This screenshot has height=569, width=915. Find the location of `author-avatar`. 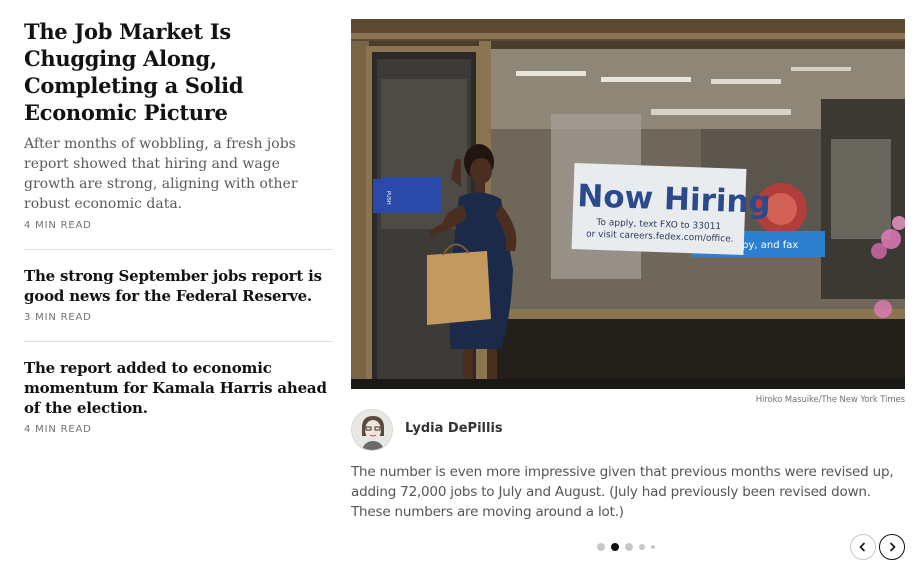

author-avatar is located at coordinates (372, 430).